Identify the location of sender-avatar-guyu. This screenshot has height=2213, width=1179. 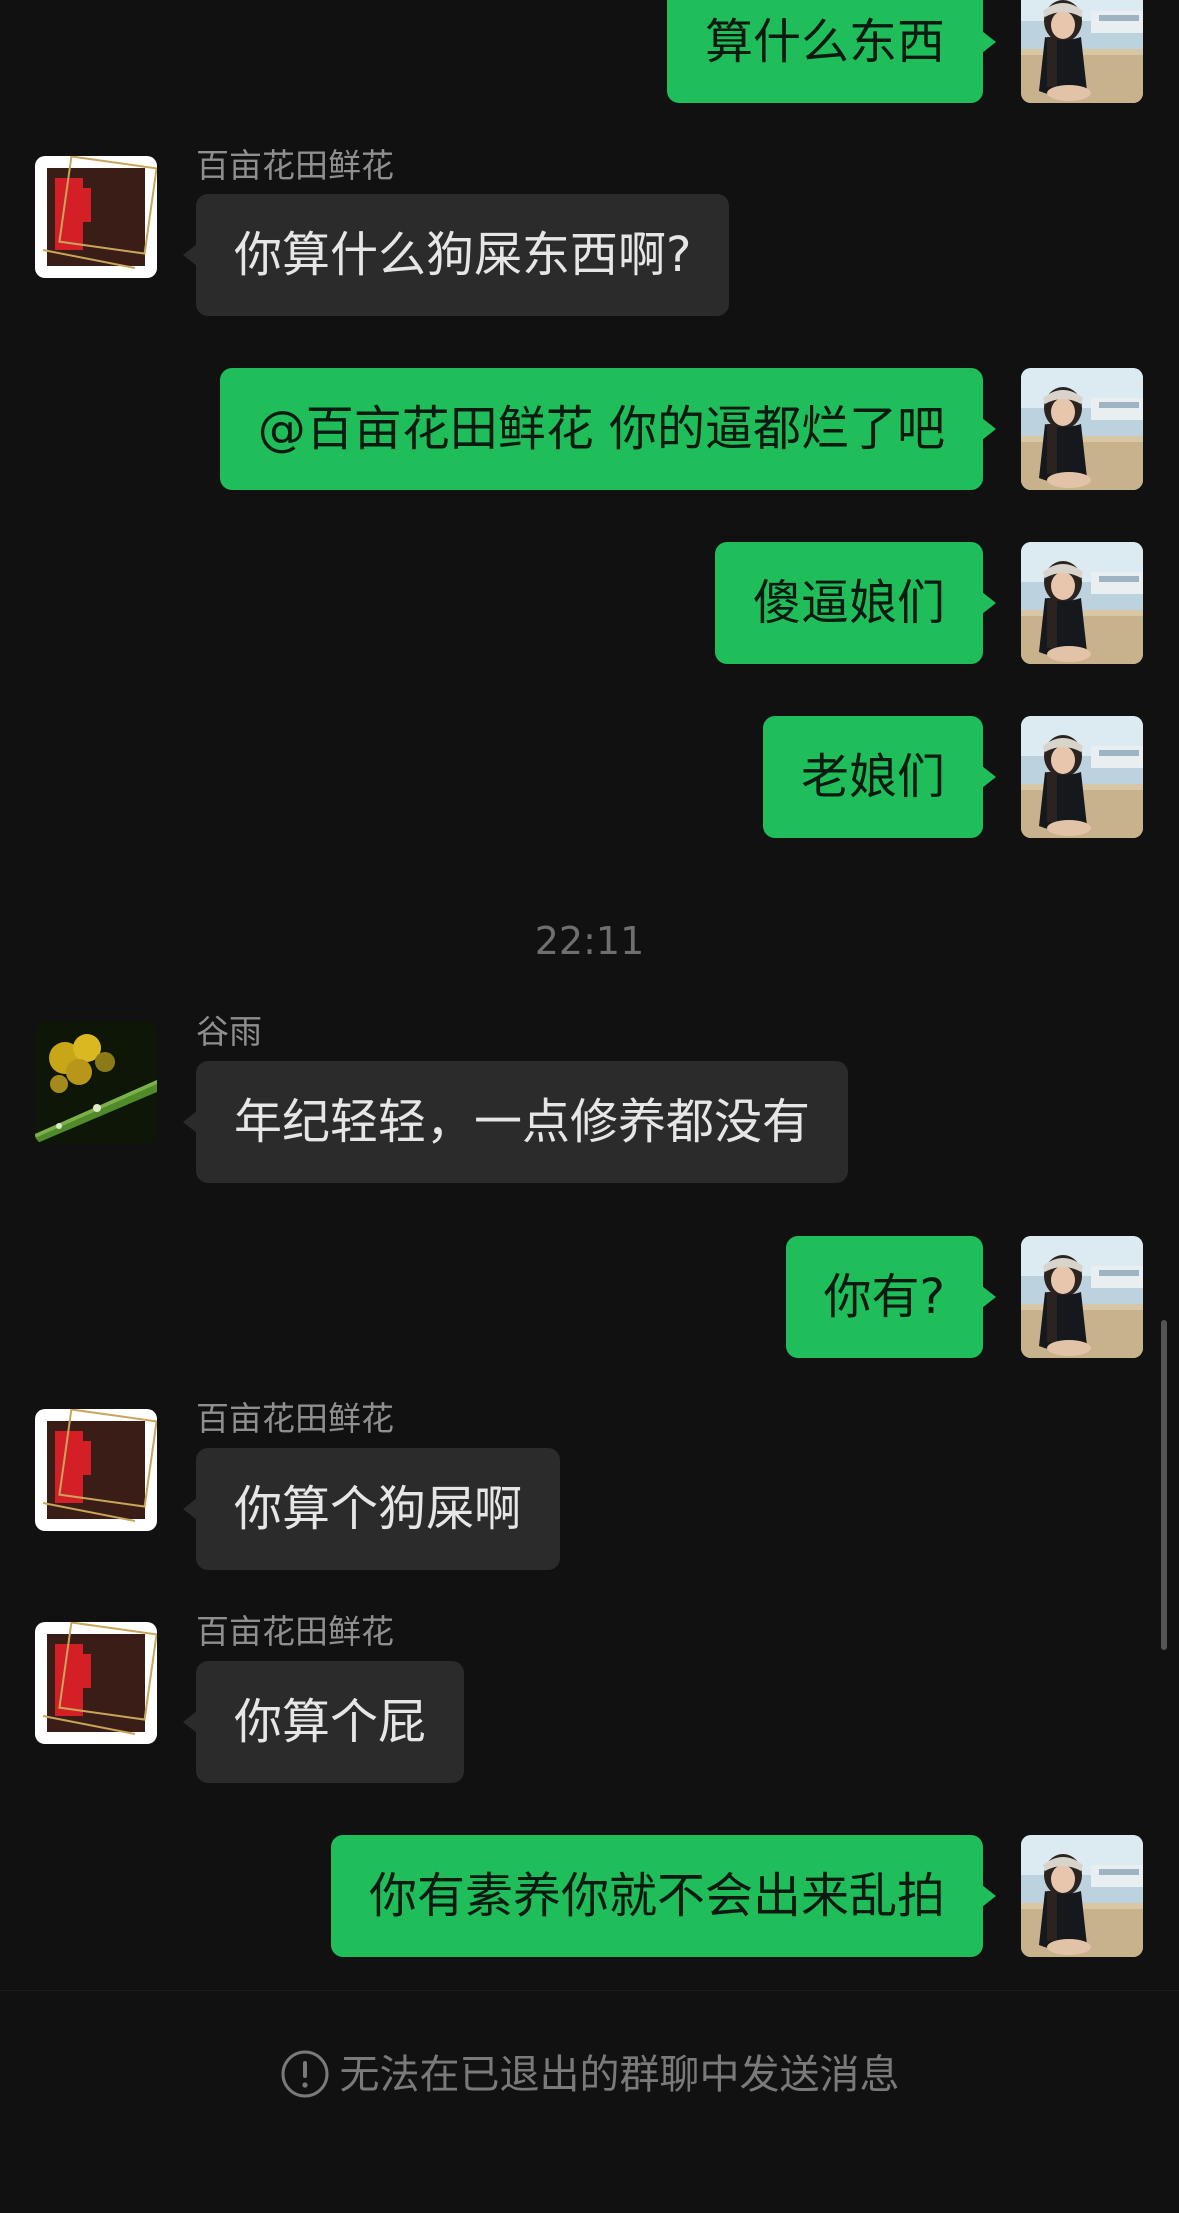
(96, 1083).